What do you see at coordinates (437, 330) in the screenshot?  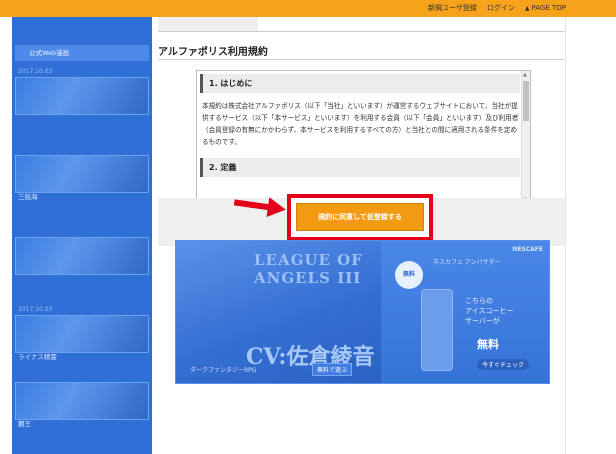 I see `coffee-machine-icon` at bounding box center [437, 330].